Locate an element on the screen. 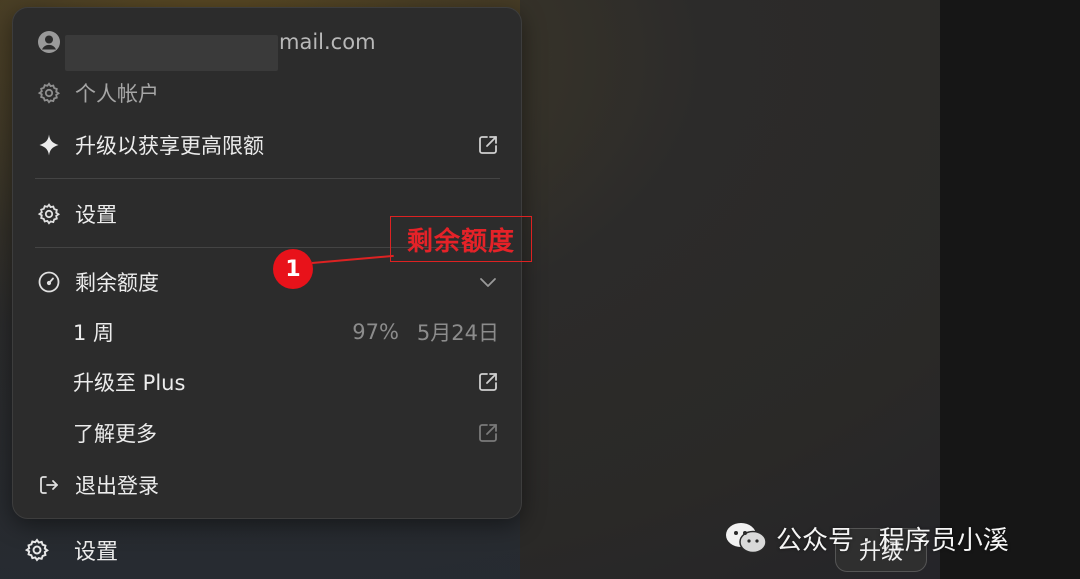 The width and height of the screenshot is (1080, 579). menu-item-label: 设置 is located at coordinates (96, 215).